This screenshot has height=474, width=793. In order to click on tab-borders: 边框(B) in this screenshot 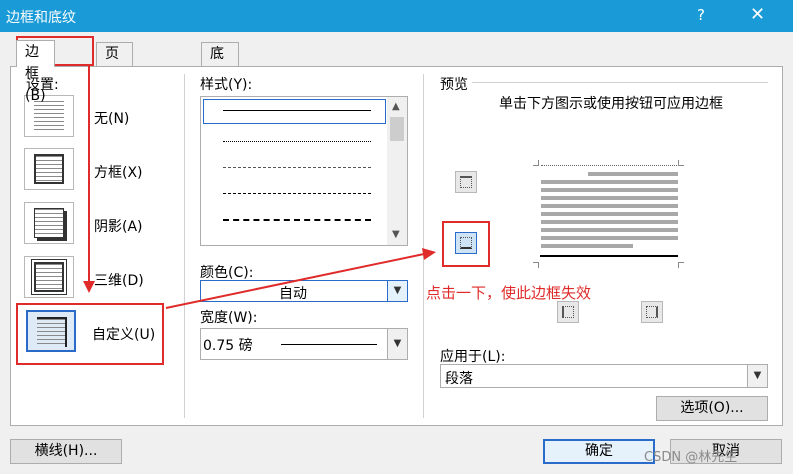, I will do `click(35, 72)`.